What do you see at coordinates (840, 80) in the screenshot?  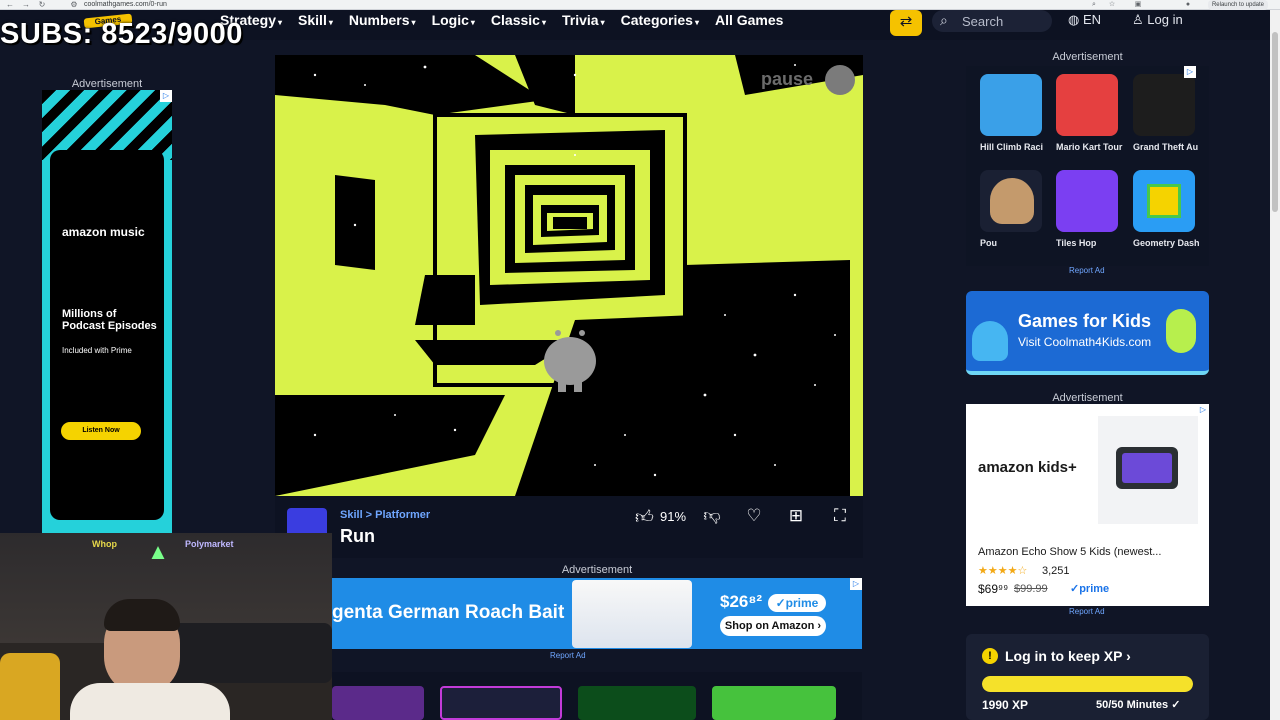 I see `pause-button` at bounding box center [840, 80].